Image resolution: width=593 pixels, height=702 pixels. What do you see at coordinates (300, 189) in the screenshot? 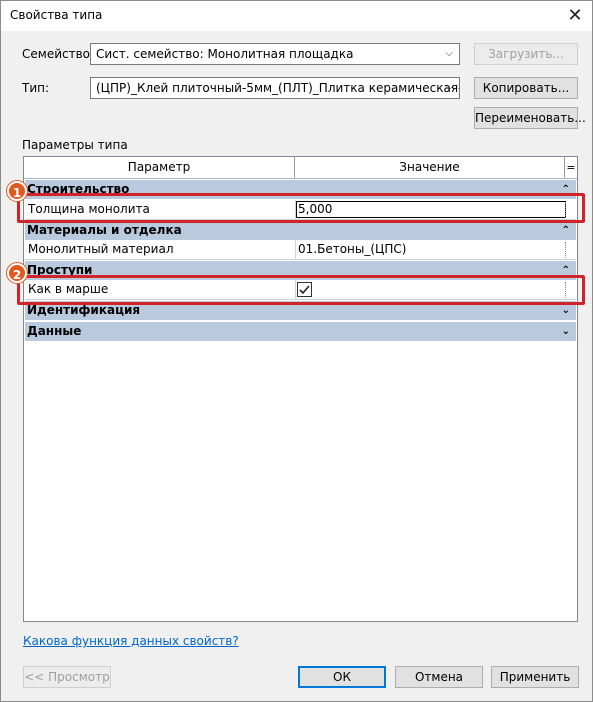
I see `group-construction: Строительство ⌃` at bounding box center [300, 189].